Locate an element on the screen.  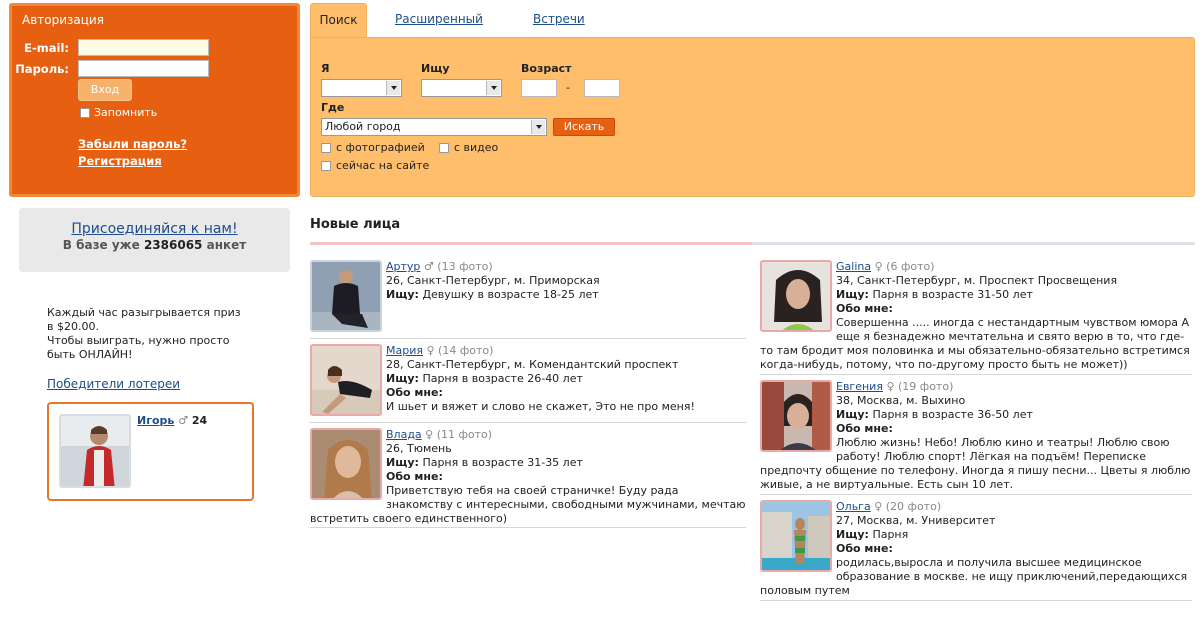
winner-age: 24 is located at coordinates (199, 420).